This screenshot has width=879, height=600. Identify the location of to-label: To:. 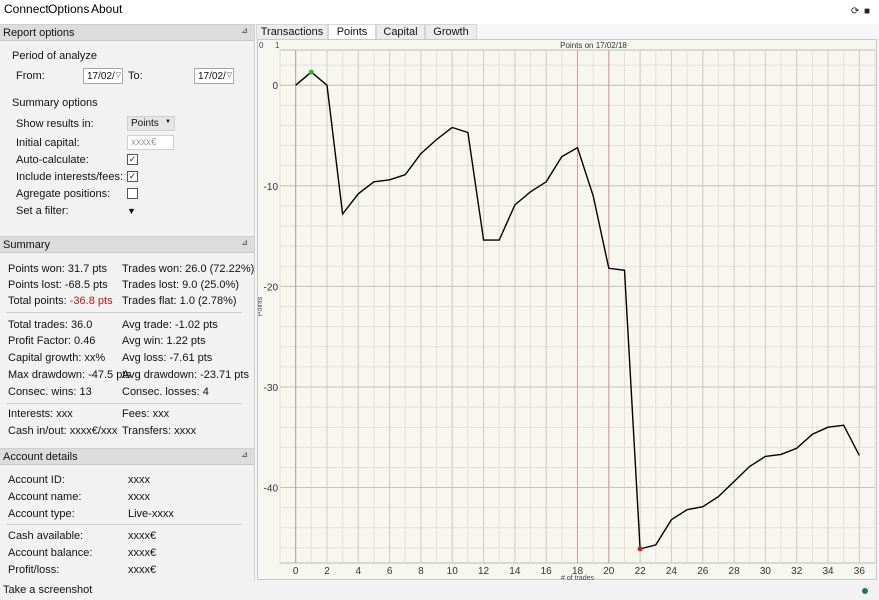
(135, 76).